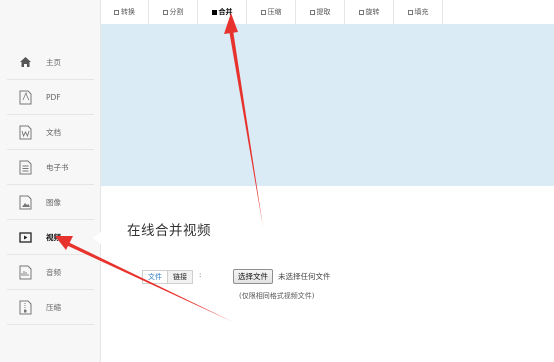 Image resolution: width=554 pixels, height=362 pixels. I want to click on sidebar-item-archive: 压缩, so click(50, 307).